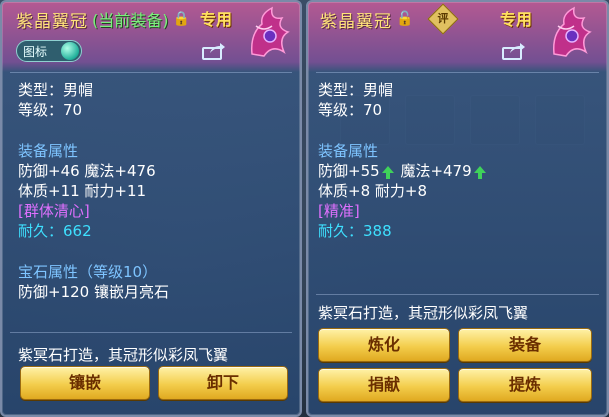 Image resolution: width=609 pixels, height=417 pixels. I want to click on durability-line: 耐久：388, so click(355, 231).